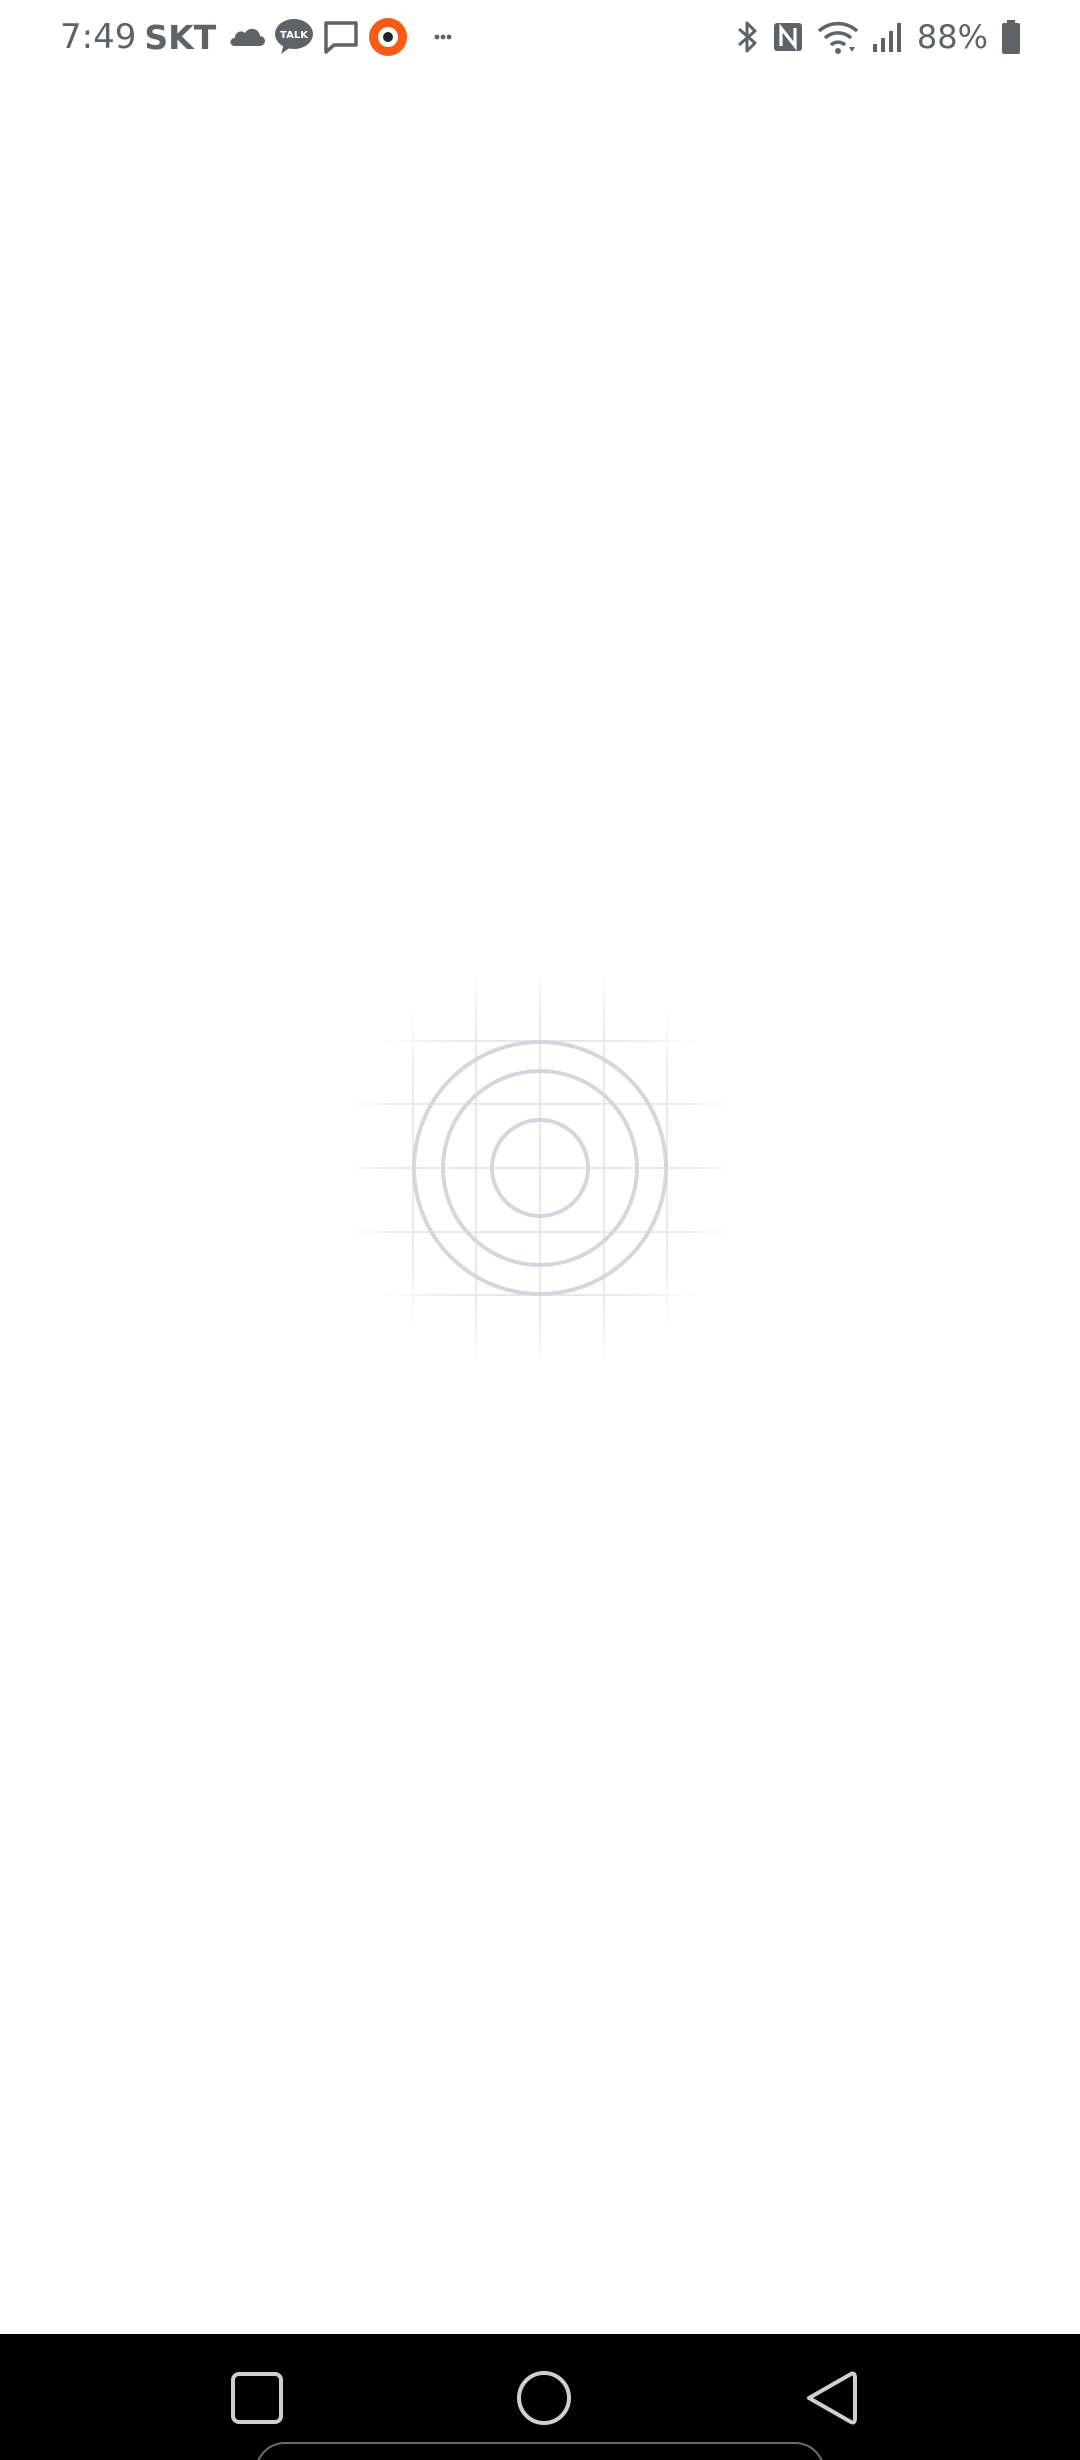 The height and width of the screenshot is (2460, 1080). What do you see at coordinates (952, 37) in the screenshot?
I see `battery-percent: 88%` at bounding box center [952, 37].